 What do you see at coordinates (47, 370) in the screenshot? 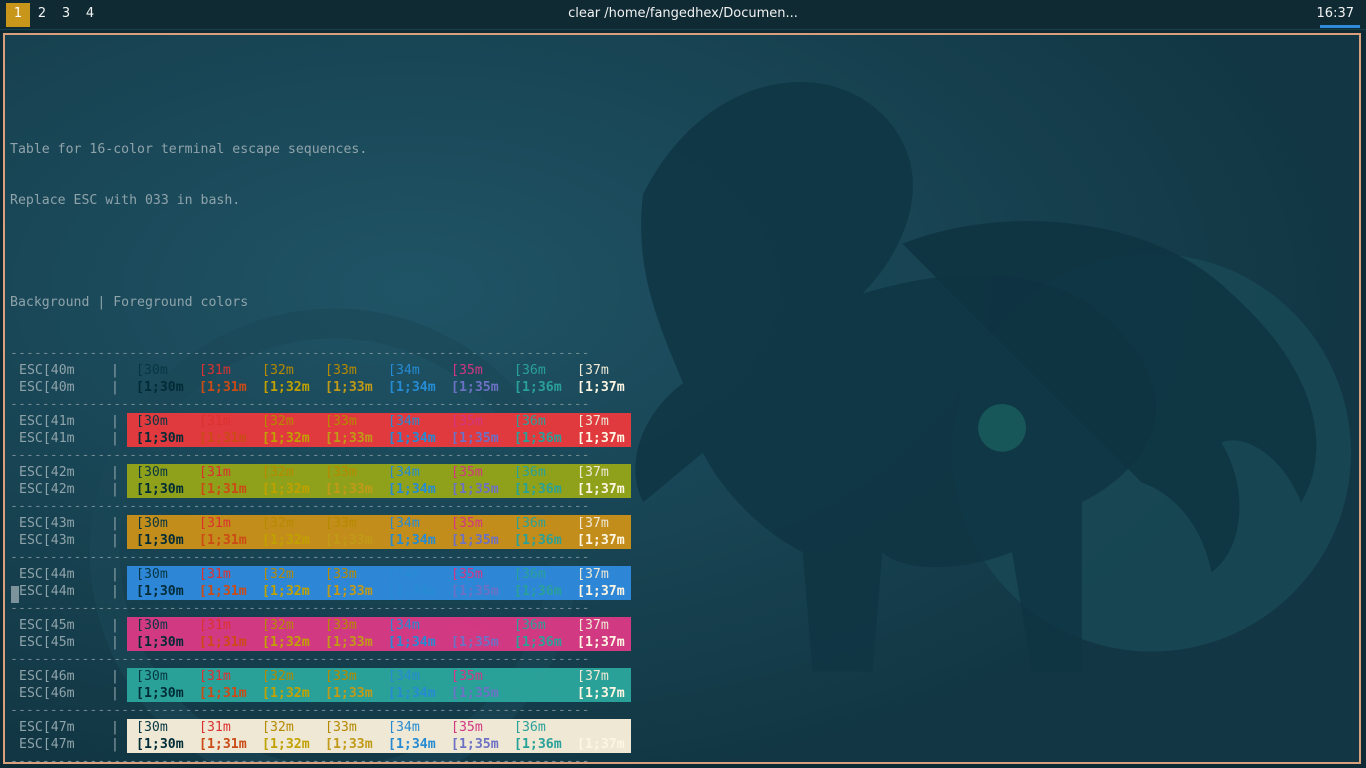
I see `bg-code-label: ESC[40m` at bounding box center [47, 370].